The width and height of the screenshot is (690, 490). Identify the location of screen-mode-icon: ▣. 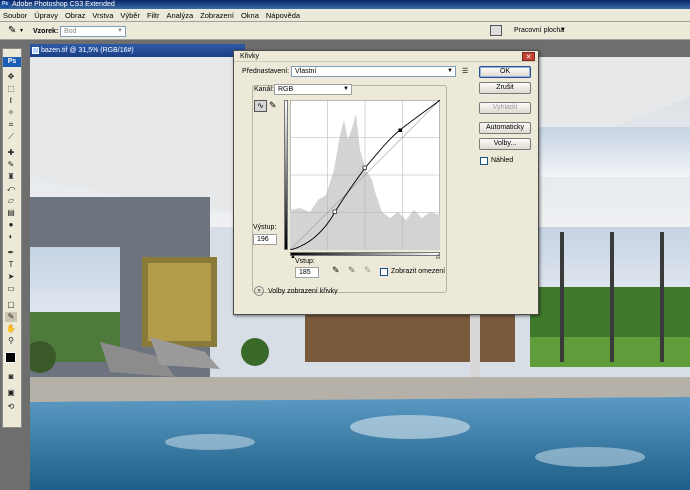
(11, 393).